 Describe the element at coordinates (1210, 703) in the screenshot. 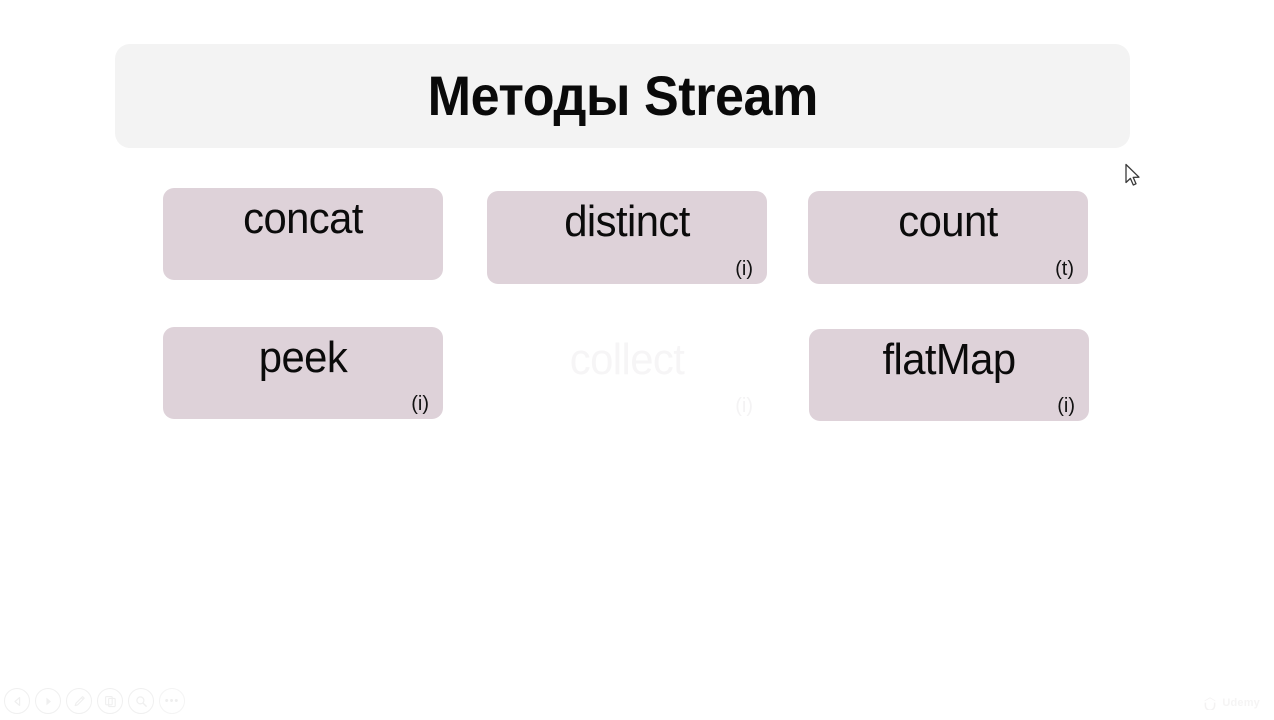

I see `udemy-logo-icon` at that location.